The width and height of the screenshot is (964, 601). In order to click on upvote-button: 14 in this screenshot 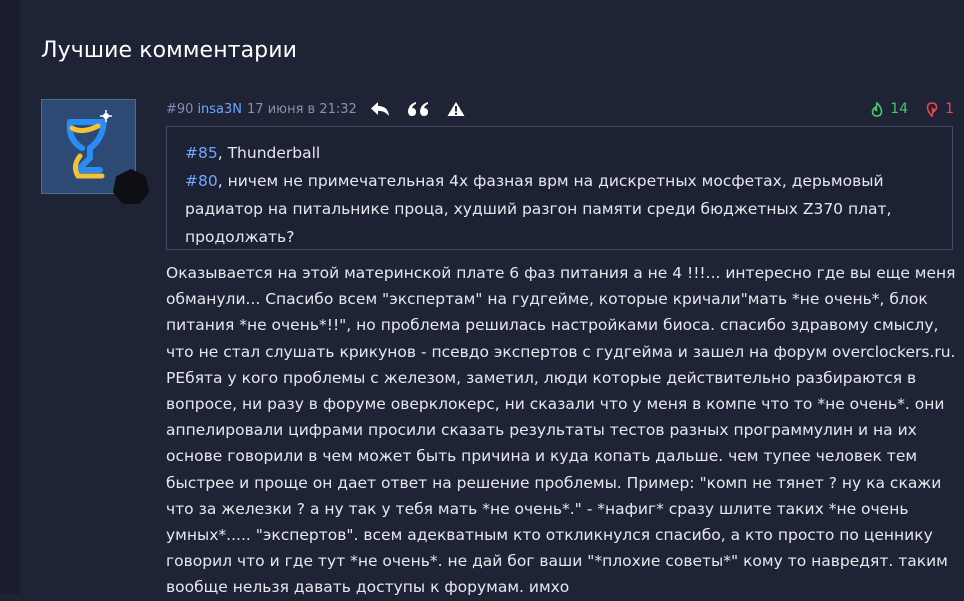, I will do `click(889, 109)`.